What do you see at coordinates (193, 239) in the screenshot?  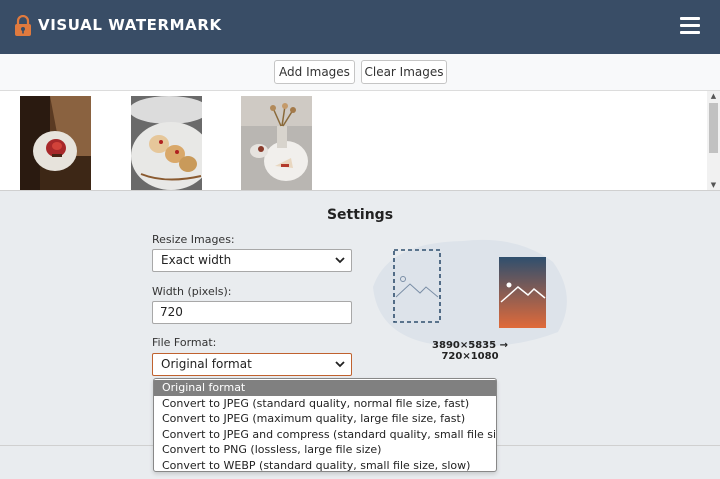 I see `resize-label: Resize Images:` at bounding box center [193, 239].